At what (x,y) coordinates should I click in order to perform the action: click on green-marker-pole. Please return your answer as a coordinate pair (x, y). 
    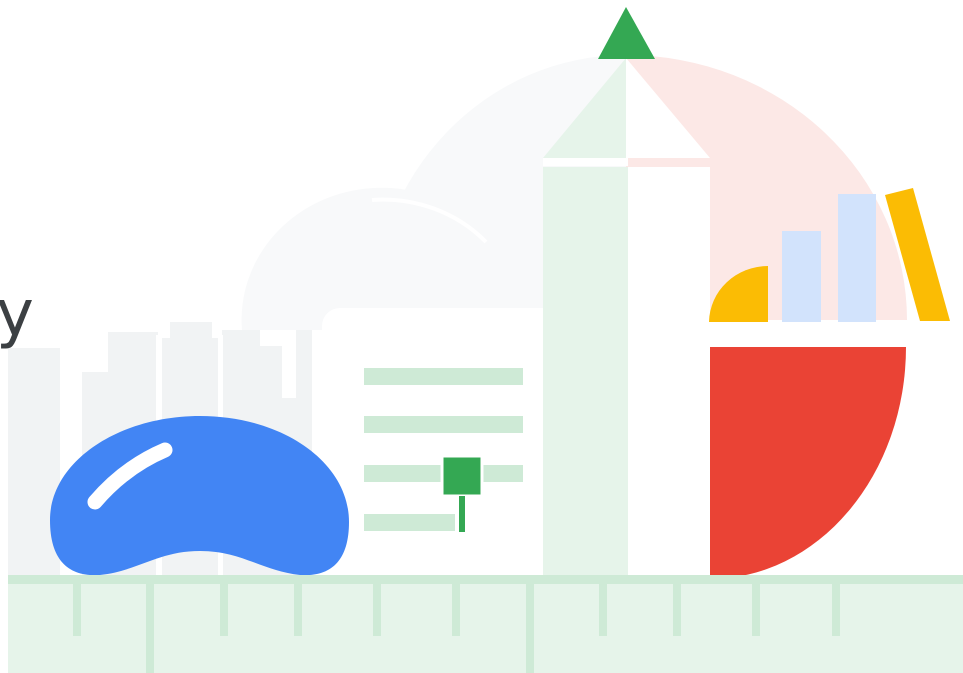
    Looking at the image, I should click on (462, 514).